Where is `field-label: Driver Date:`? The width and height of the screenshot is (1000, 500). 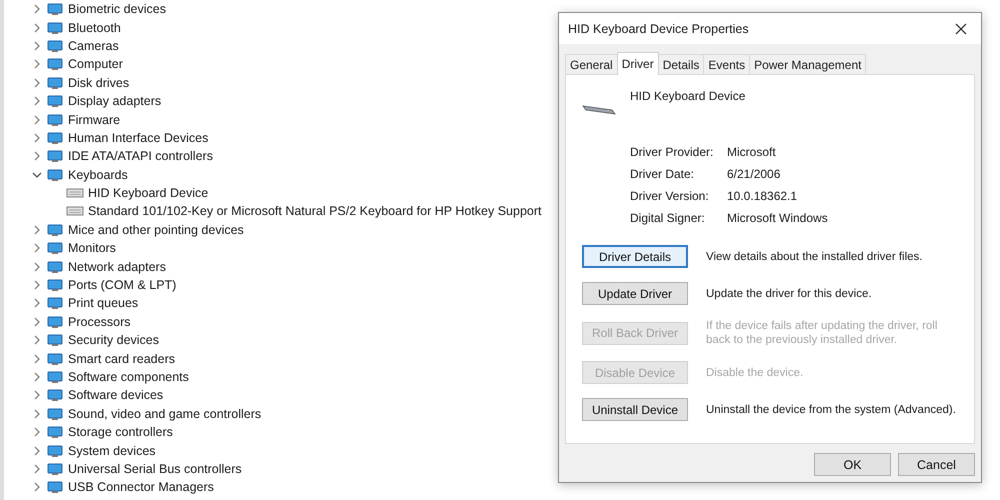
field-label: Driver Date: is located at coordinates (663, 174).